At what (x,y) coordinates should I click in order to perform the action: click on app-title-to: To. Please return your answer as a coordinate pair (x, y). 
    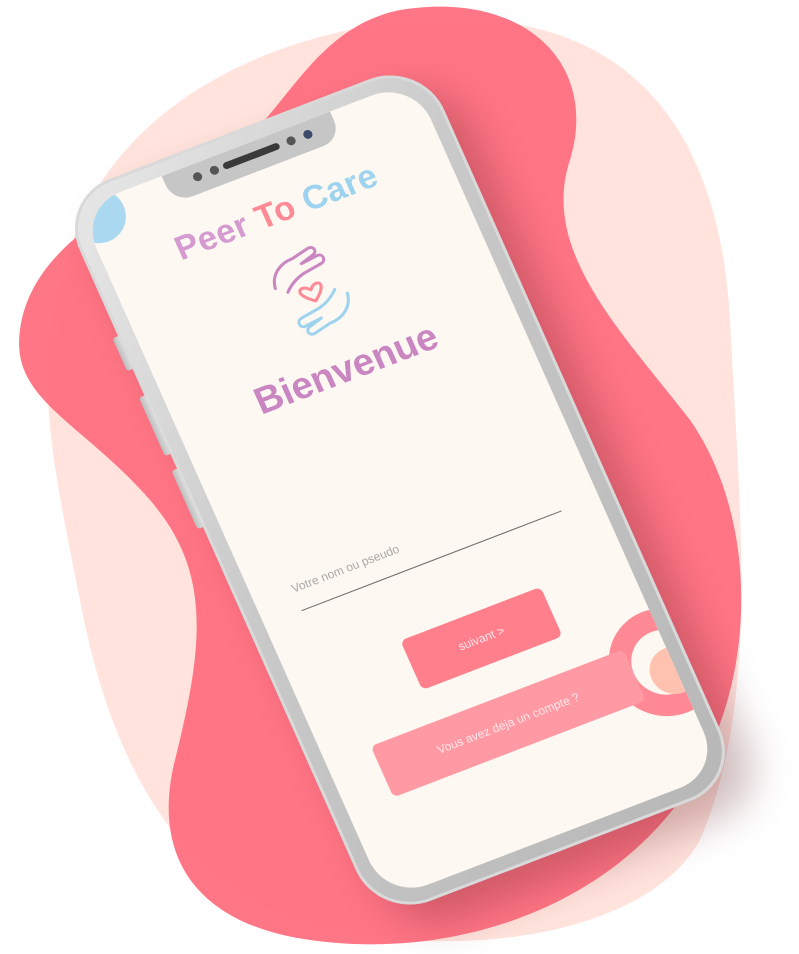
    Looking at the image, I should click on (275, 213).